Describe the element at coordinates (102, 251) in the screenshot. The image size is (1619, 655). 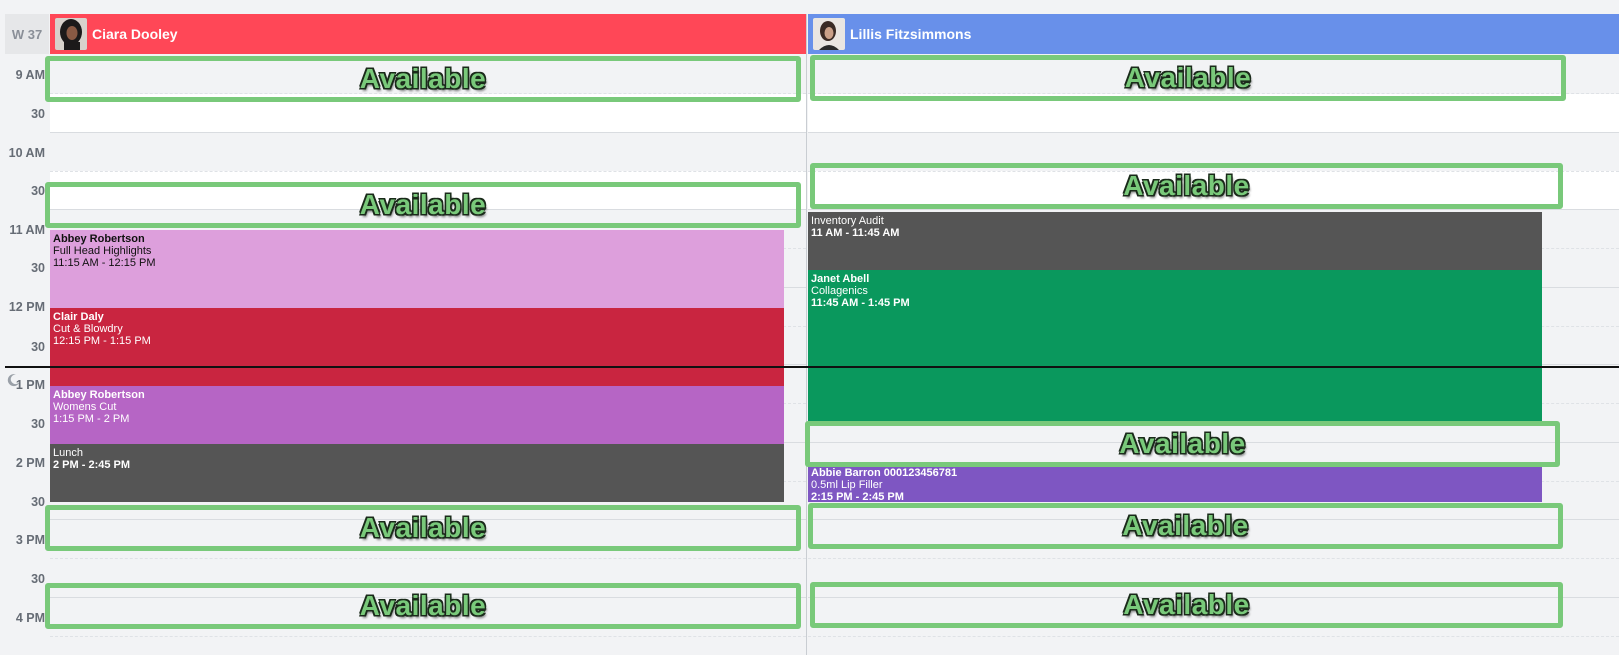
I see `event-service: Full Head Highlights` at that location.